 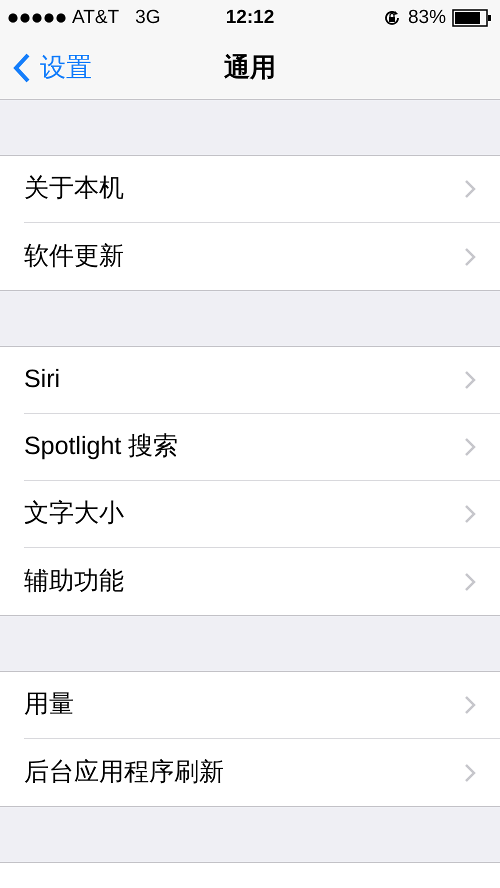 I want to click on network-type: 3G, so click(x=148, y=18).